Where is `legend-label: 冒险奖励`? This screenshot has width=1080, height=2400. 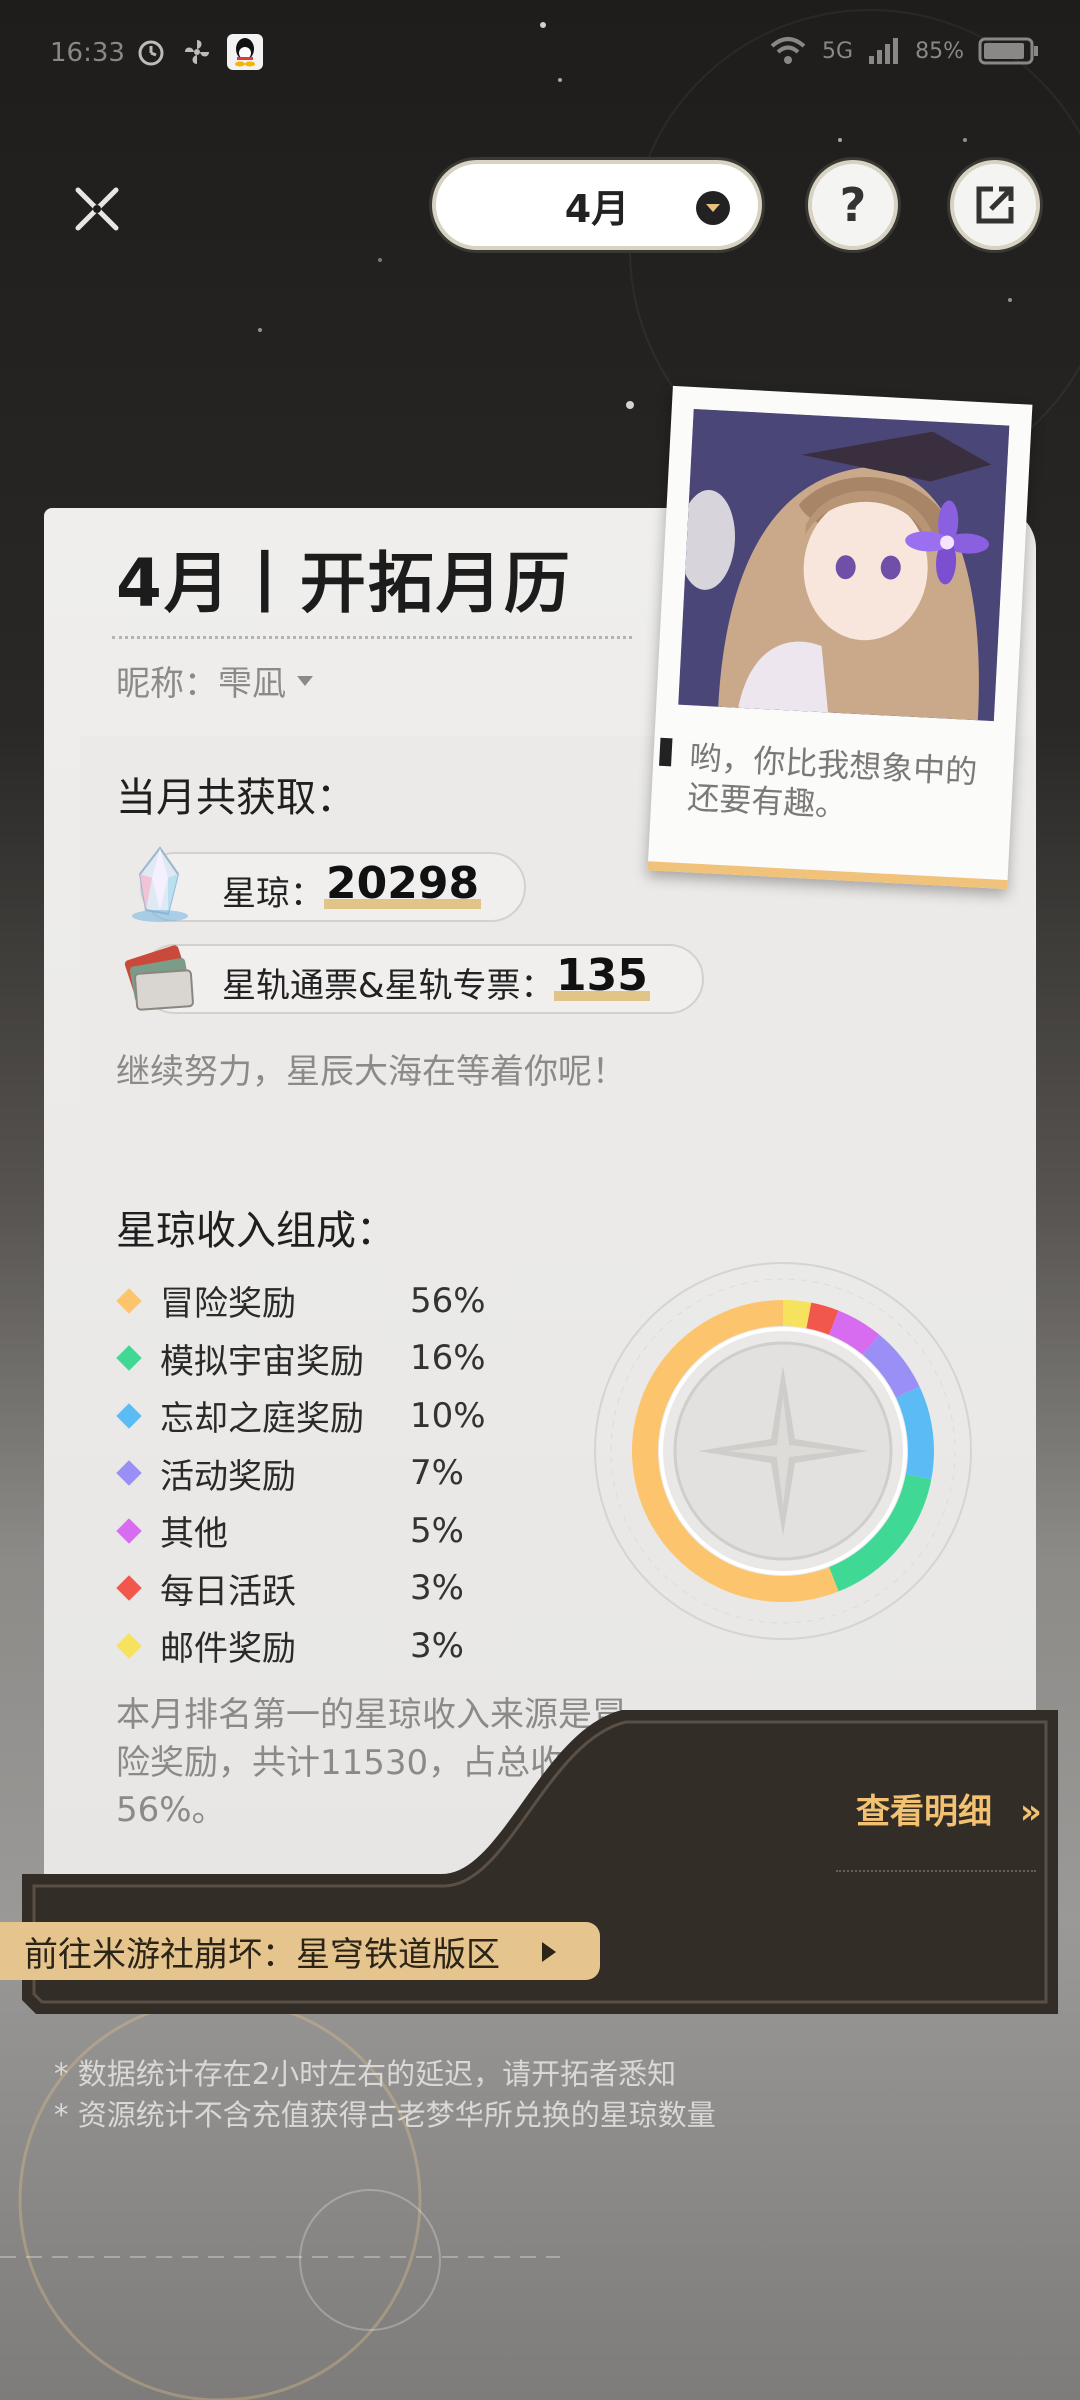 legend-label: 冒险奖励 is located at coordinates (228, 1304).